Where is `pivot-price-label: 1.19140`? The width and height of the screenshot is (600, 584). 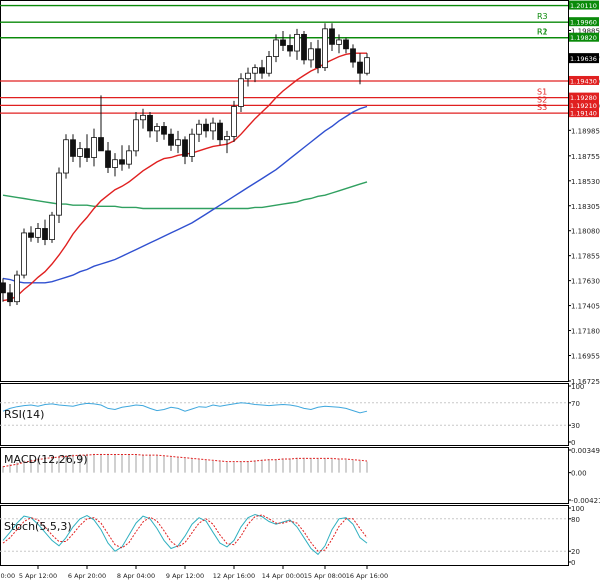
pivot-price-label: 1.19140 is located at coordinates (583, 114).